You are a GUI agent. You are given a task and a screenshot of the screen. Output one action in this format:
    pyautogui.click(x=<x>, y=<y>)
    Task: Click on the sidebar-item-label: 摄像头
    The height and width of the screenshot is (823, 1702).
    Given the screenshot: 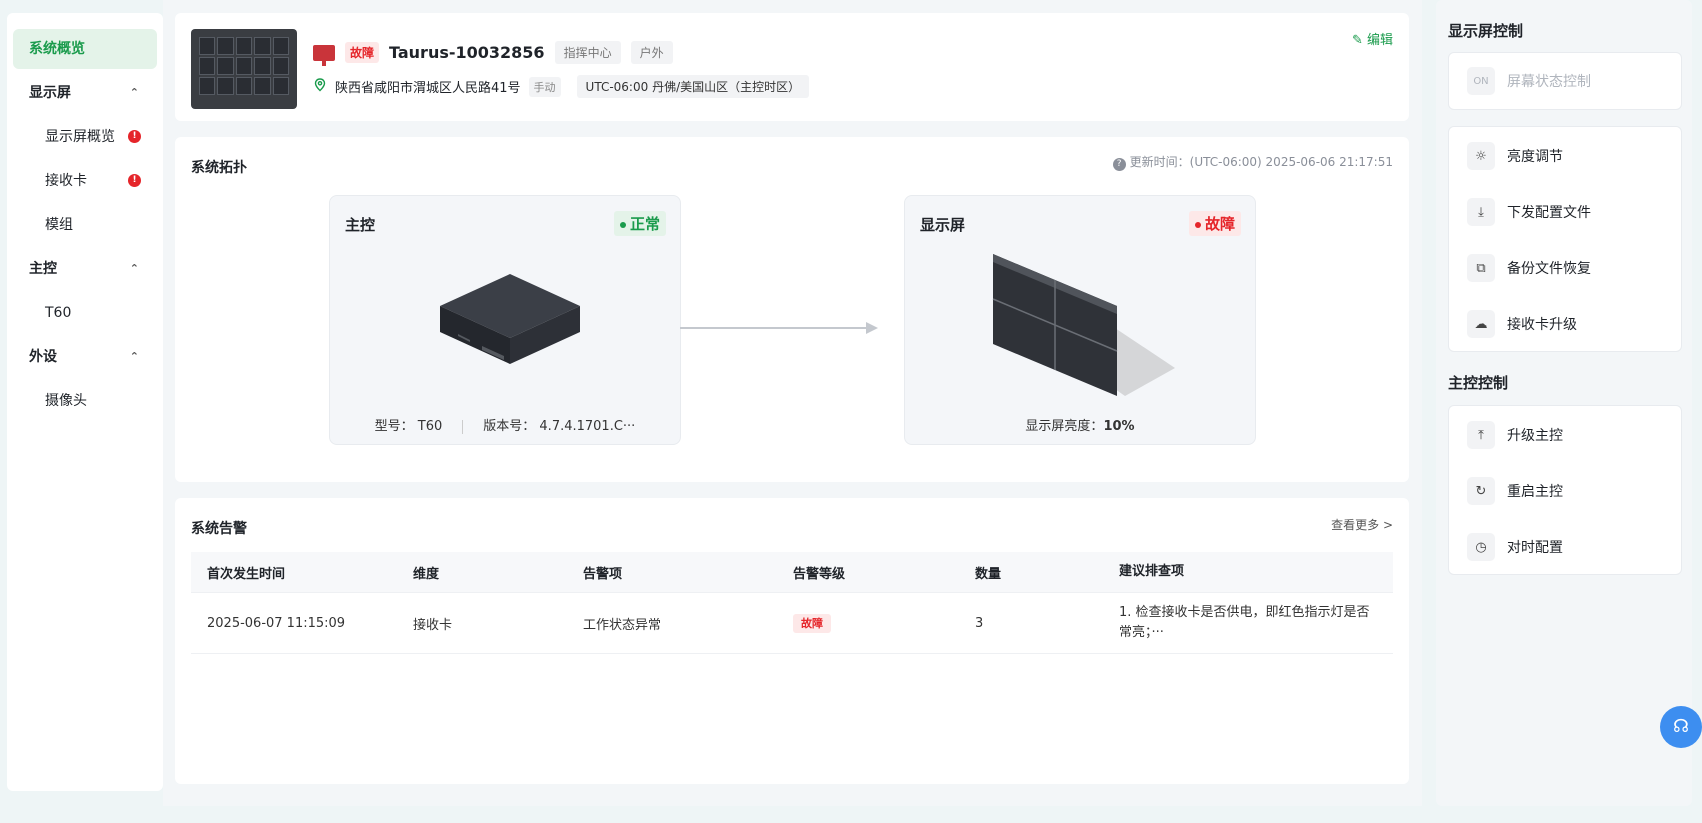 What is the action you would take?
    pyautogui.click(x=66, y=401)
    